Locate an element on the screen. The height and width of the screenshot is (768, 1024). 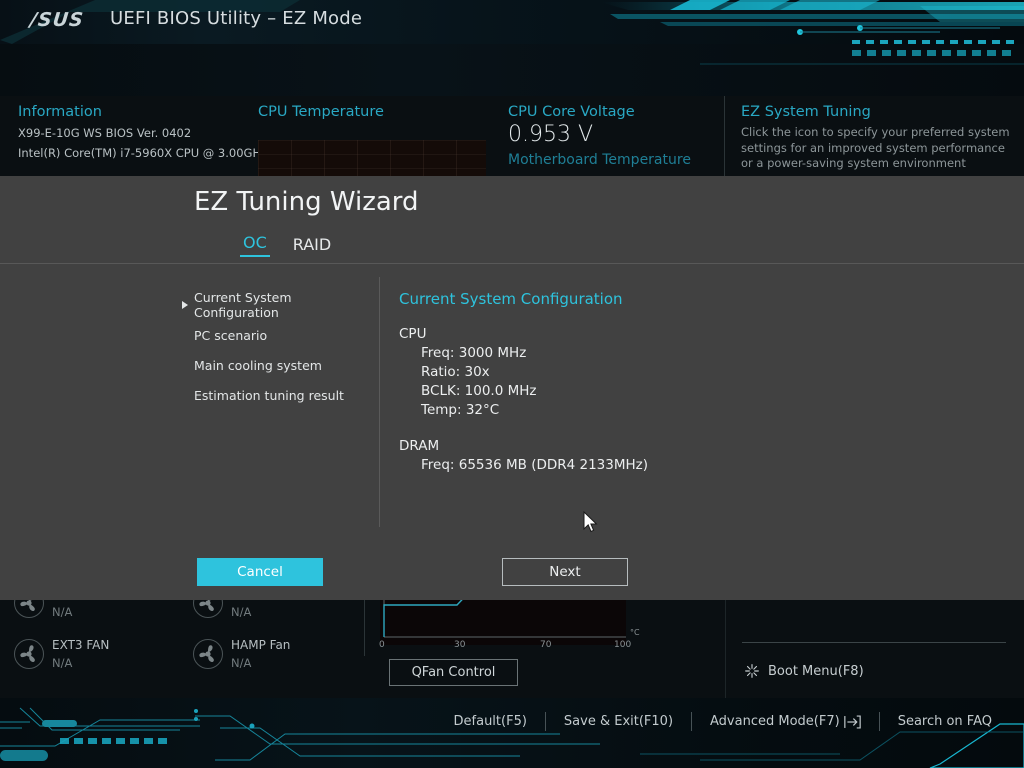
sidebar-item-label: PC scenario is located at coordinates (231, 335).